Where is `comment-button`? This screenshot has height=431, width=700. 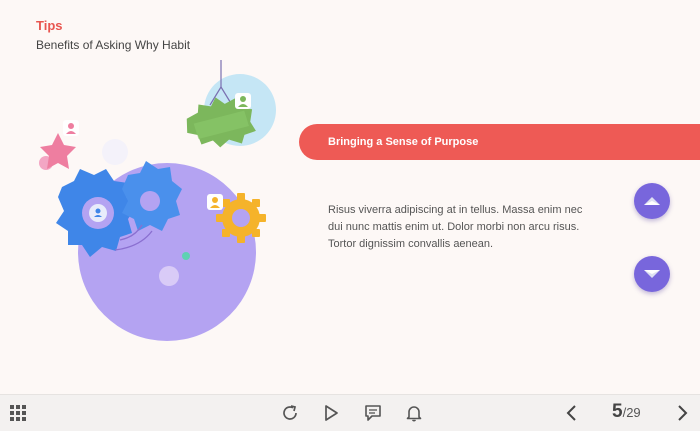
comment-button is located at coordinates (373, 413).